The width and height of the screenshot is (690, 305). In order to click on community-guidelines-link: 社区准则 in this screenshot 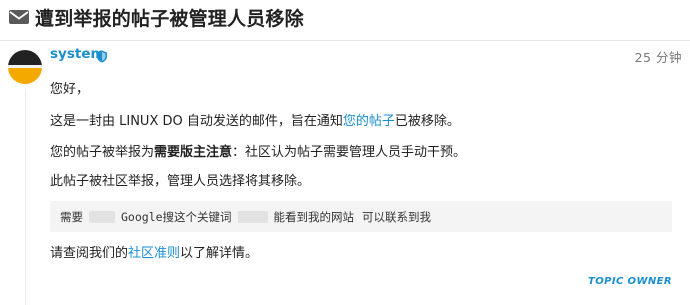, I will do `click(154, 253)`.